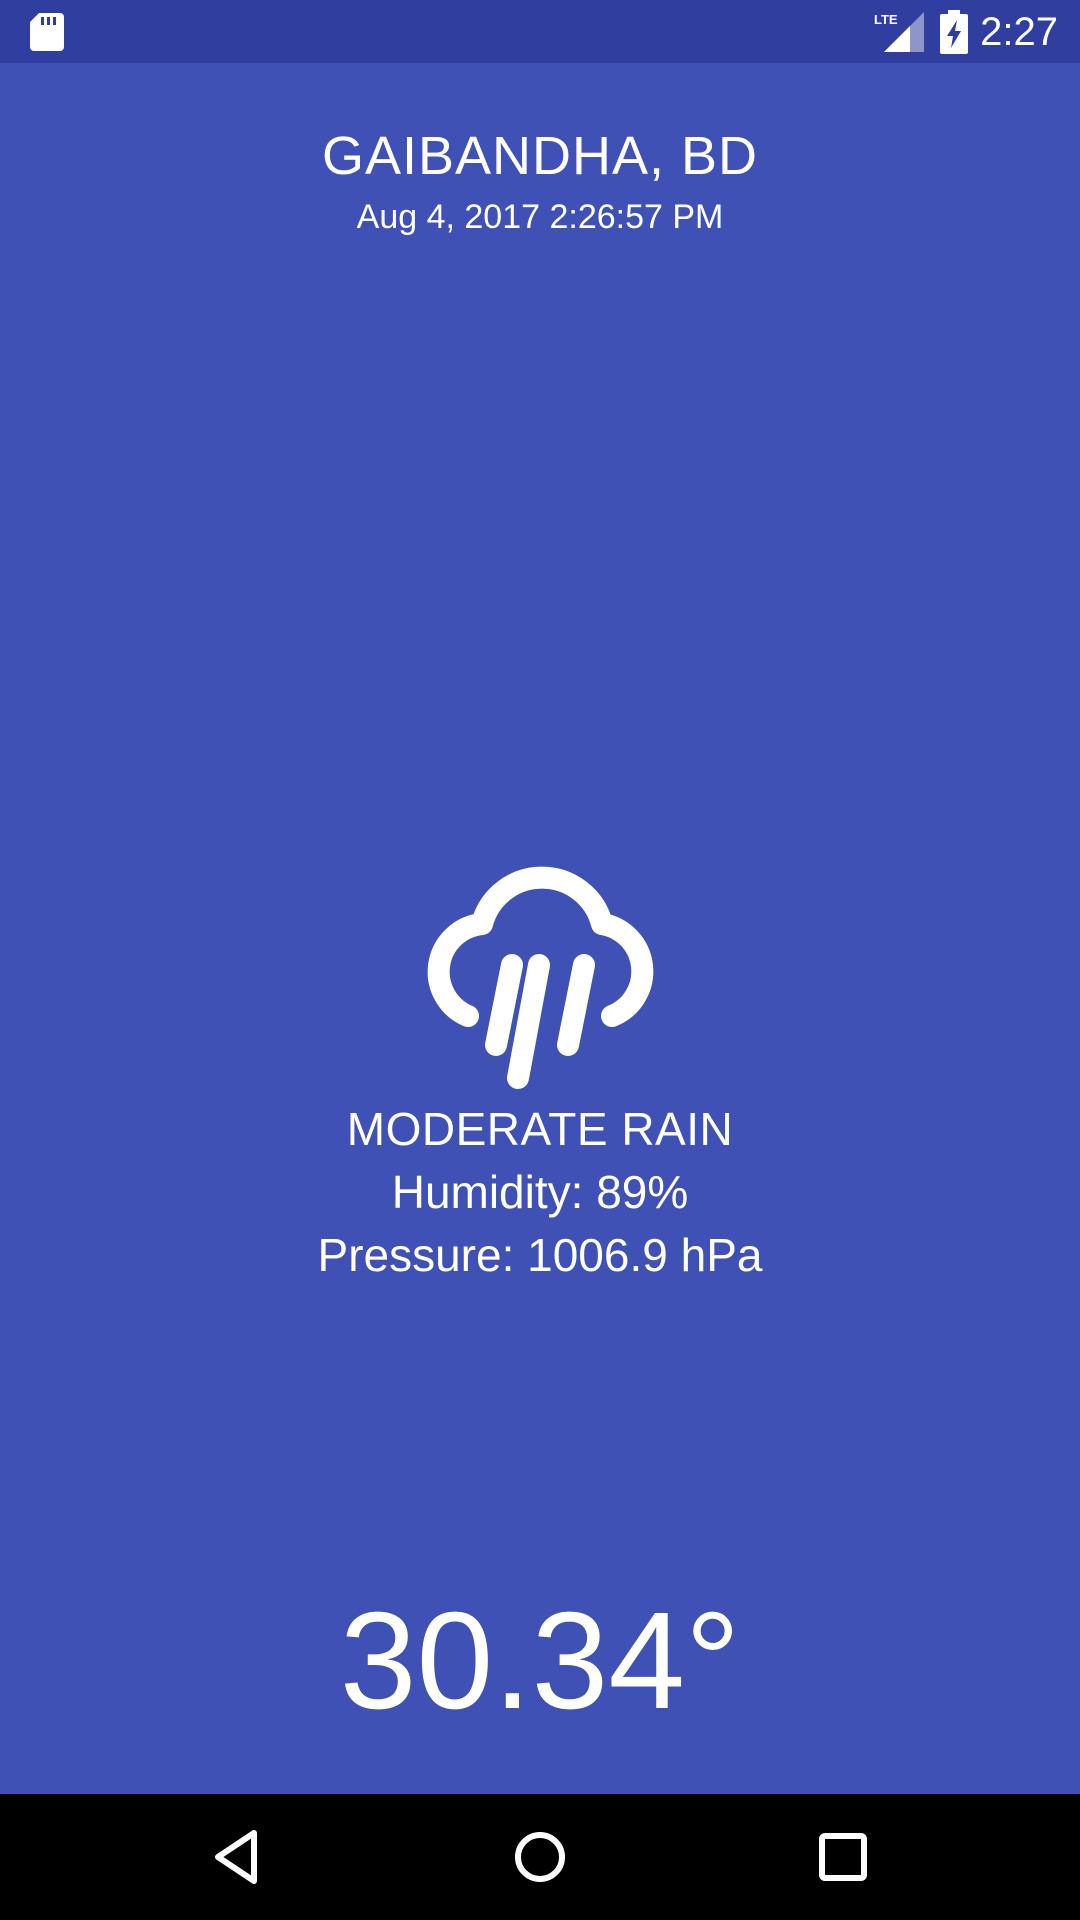 Image resolution: width=1080 pixels, height=1920 pixels. What do you see at coordinates (237, 1857) in the screenshot?
I see `back-icon` at bounding box center [237, 1857].